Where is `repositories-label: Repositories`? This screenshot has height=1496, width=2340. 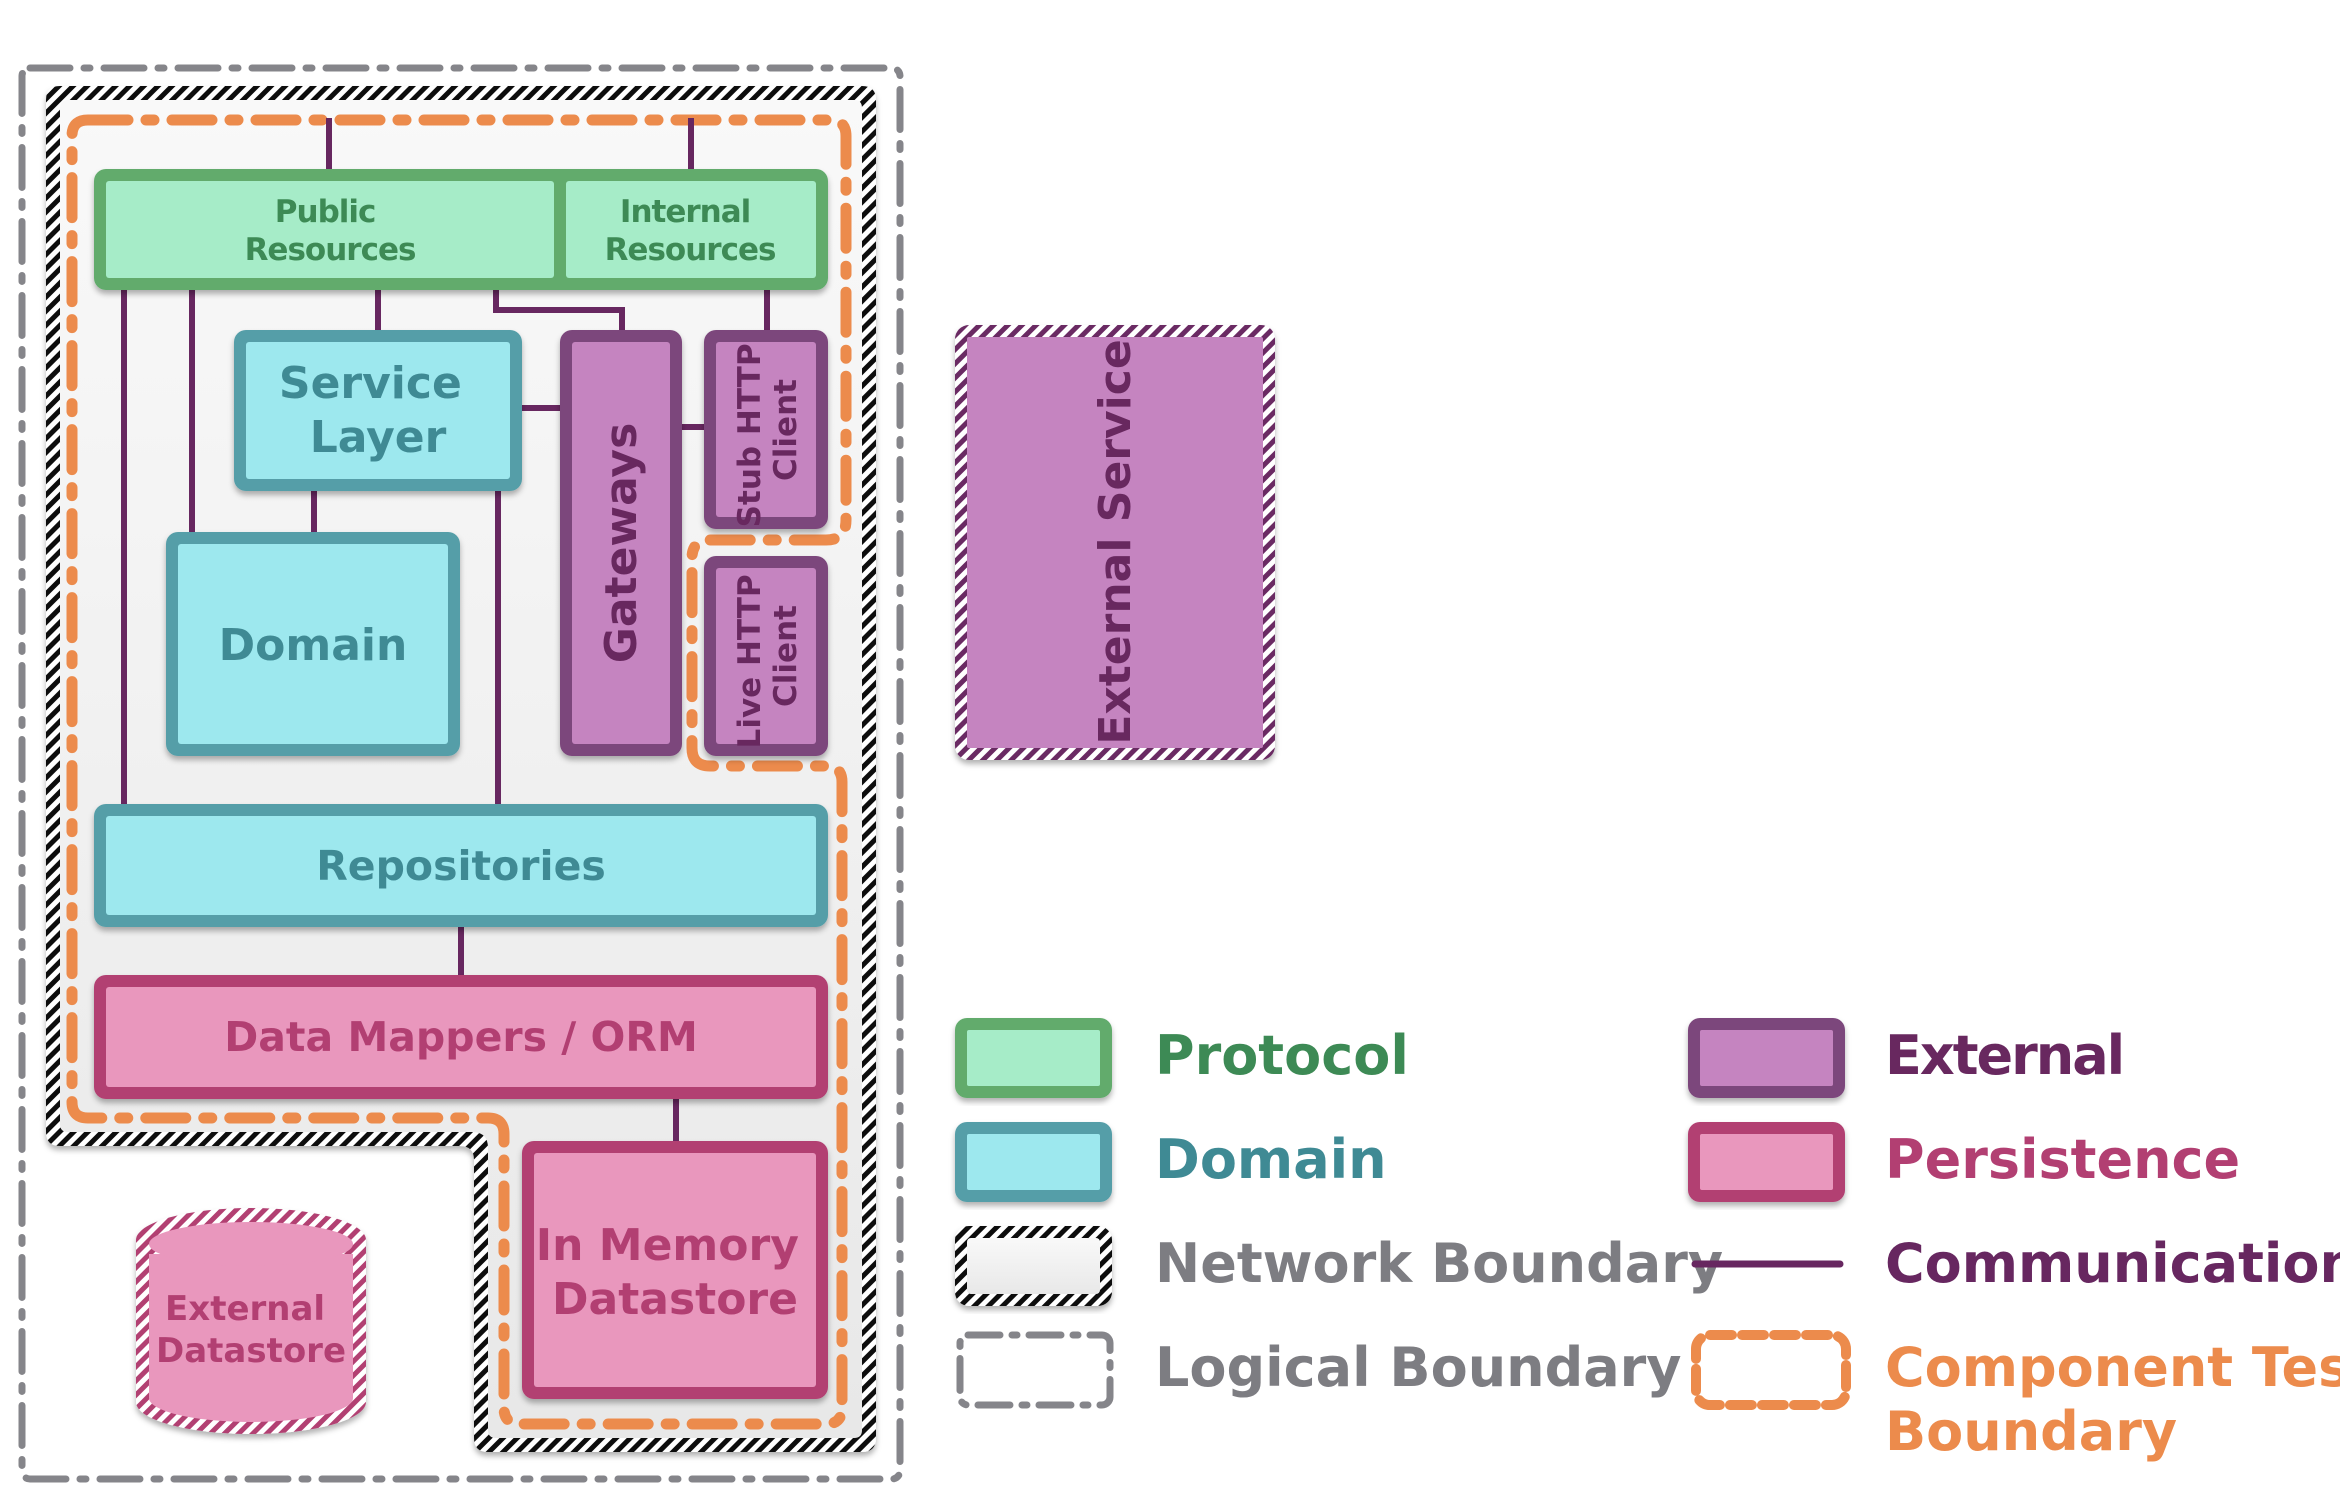
repositories-label: Repositories is located at coordinates (461, 866).